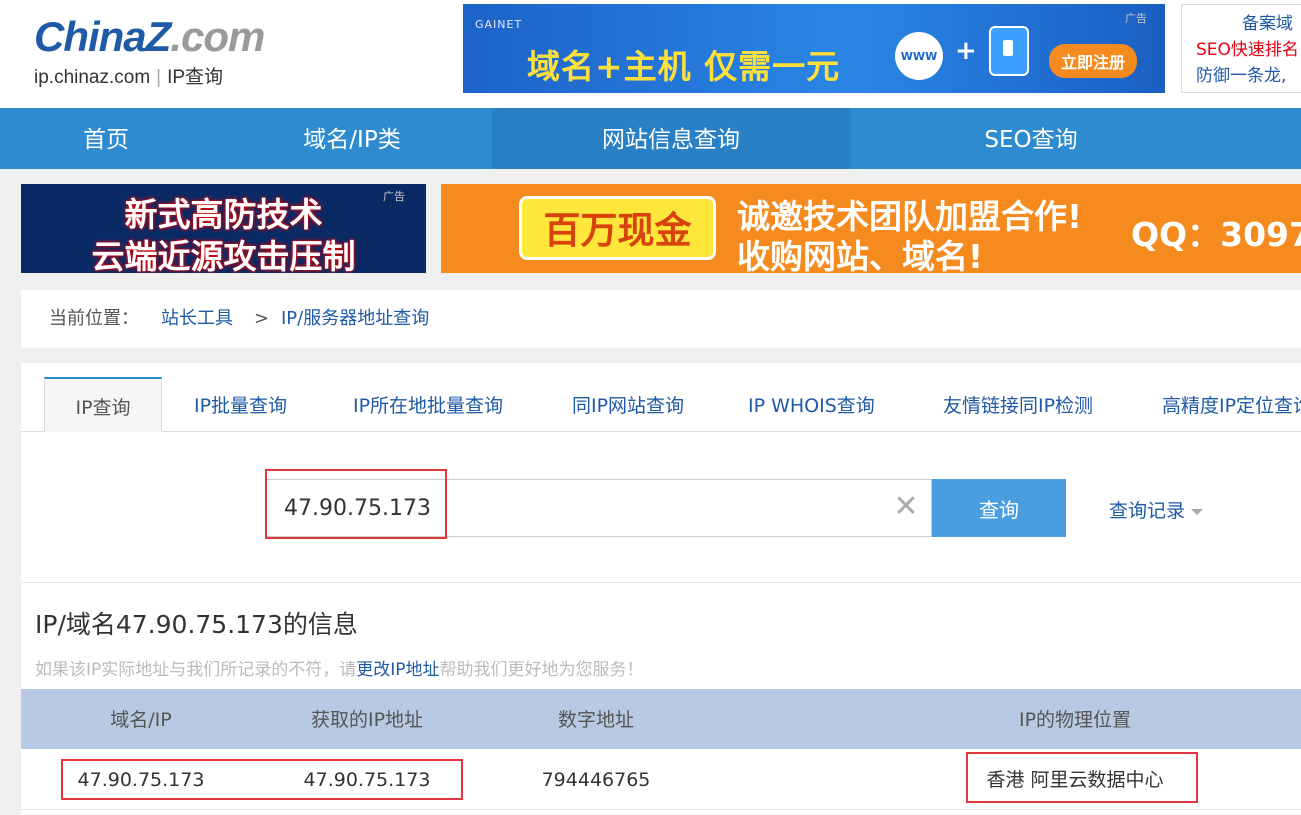 The width and height of the screenshot is (1301, 815). I want to click on ad-register-button: 立即注册, so click(1093, 61).